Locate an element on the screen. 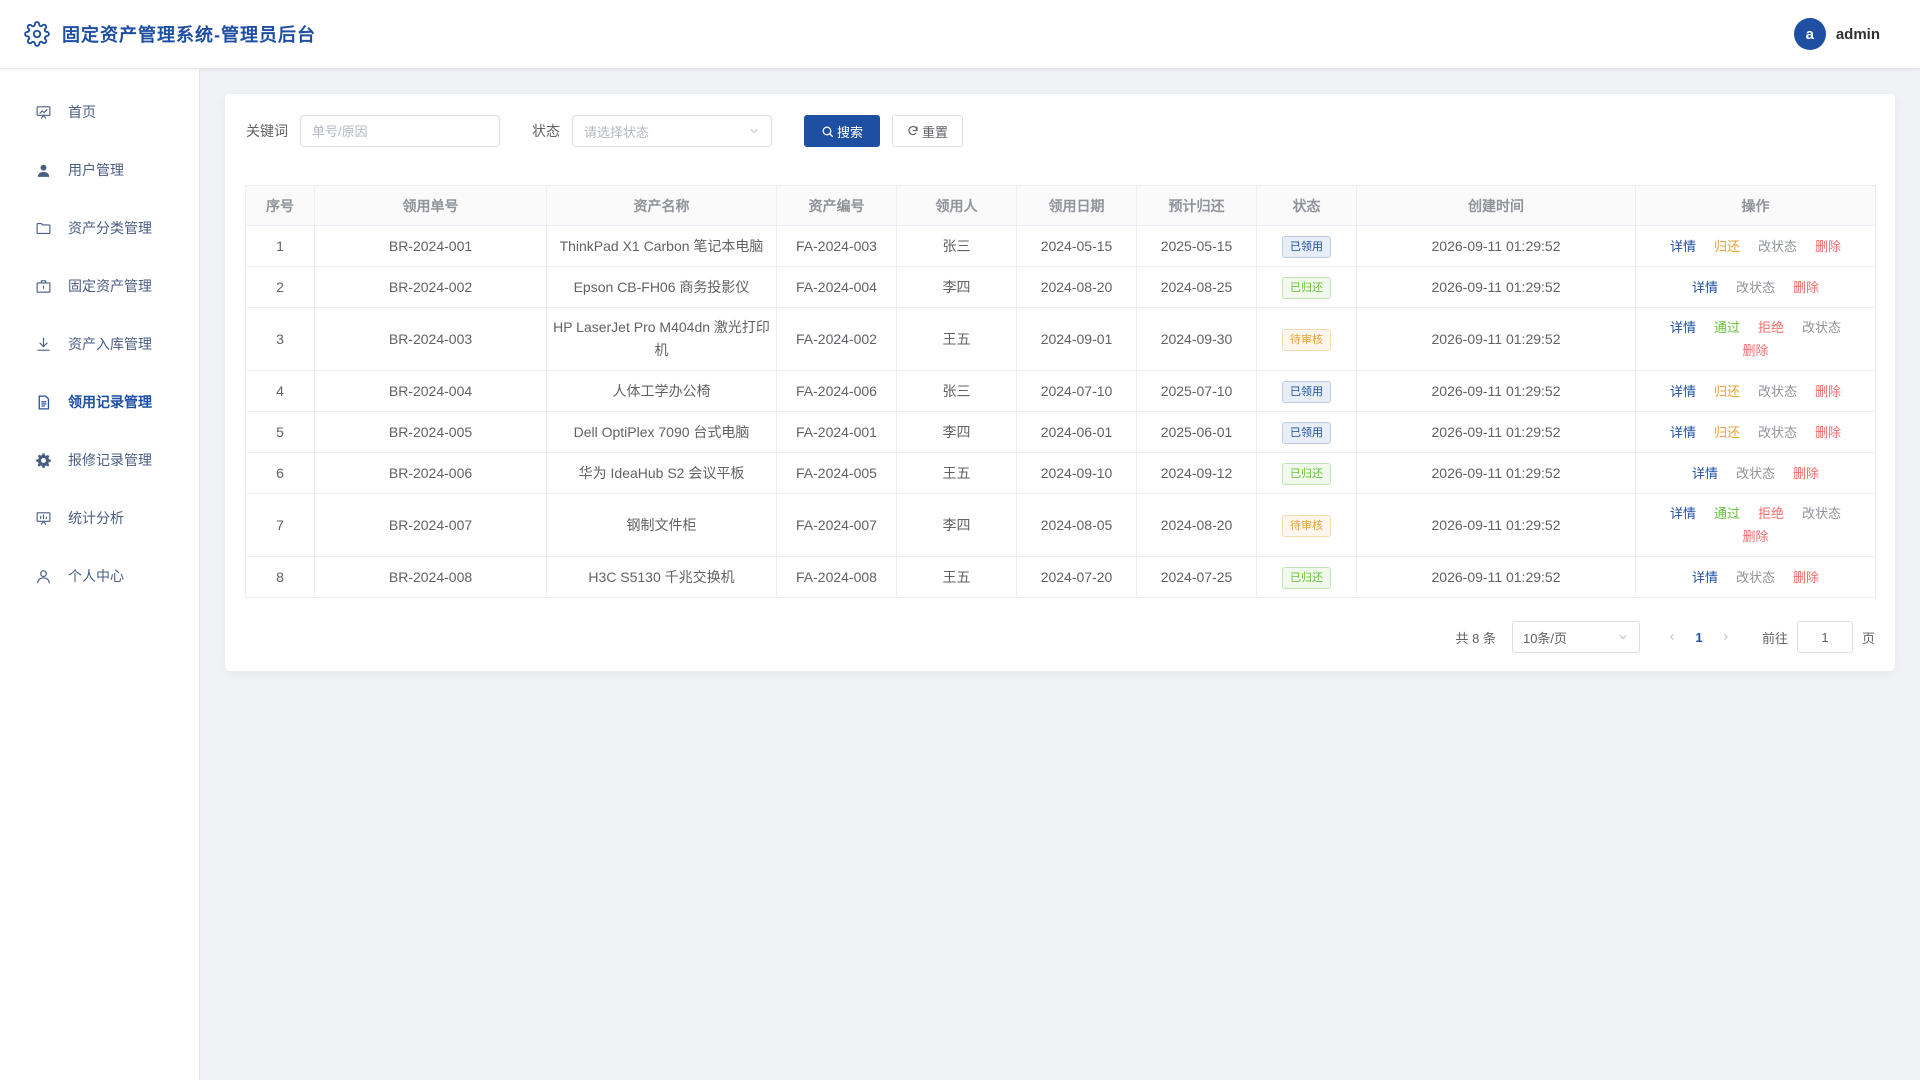 This screenshot has width=1920, height=1080. cell-code: FA-2024-007 is located at coordinates (836, 525).